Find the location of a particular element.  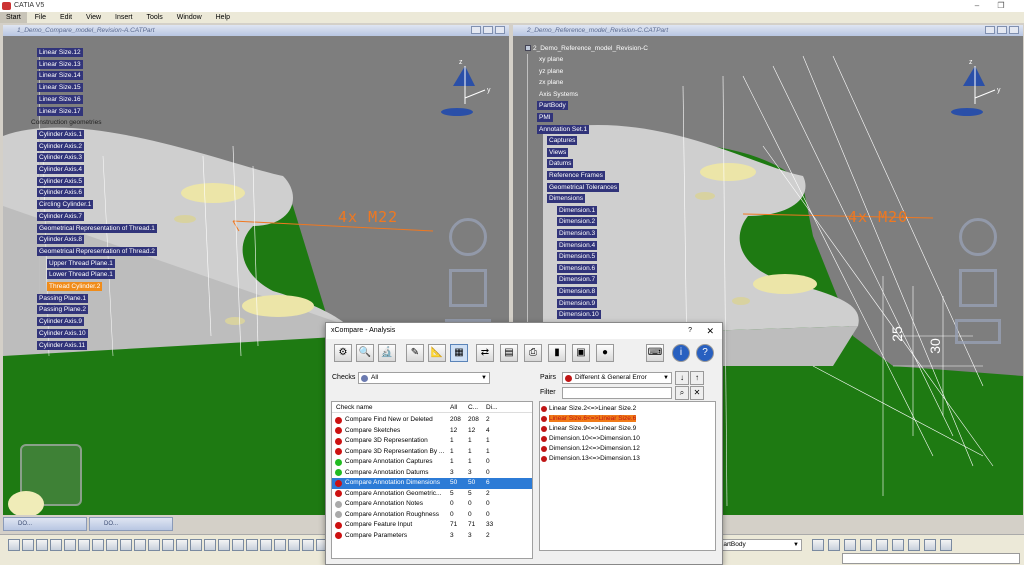

tag-icon: ✎ is located at coordinates (415, 353).